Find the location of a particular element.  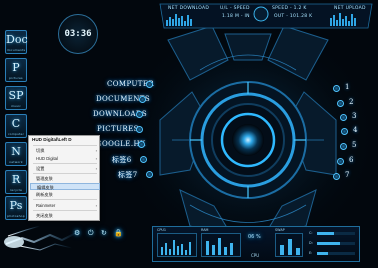

dock-tile-letter: R is located at coordinates (16, 179).